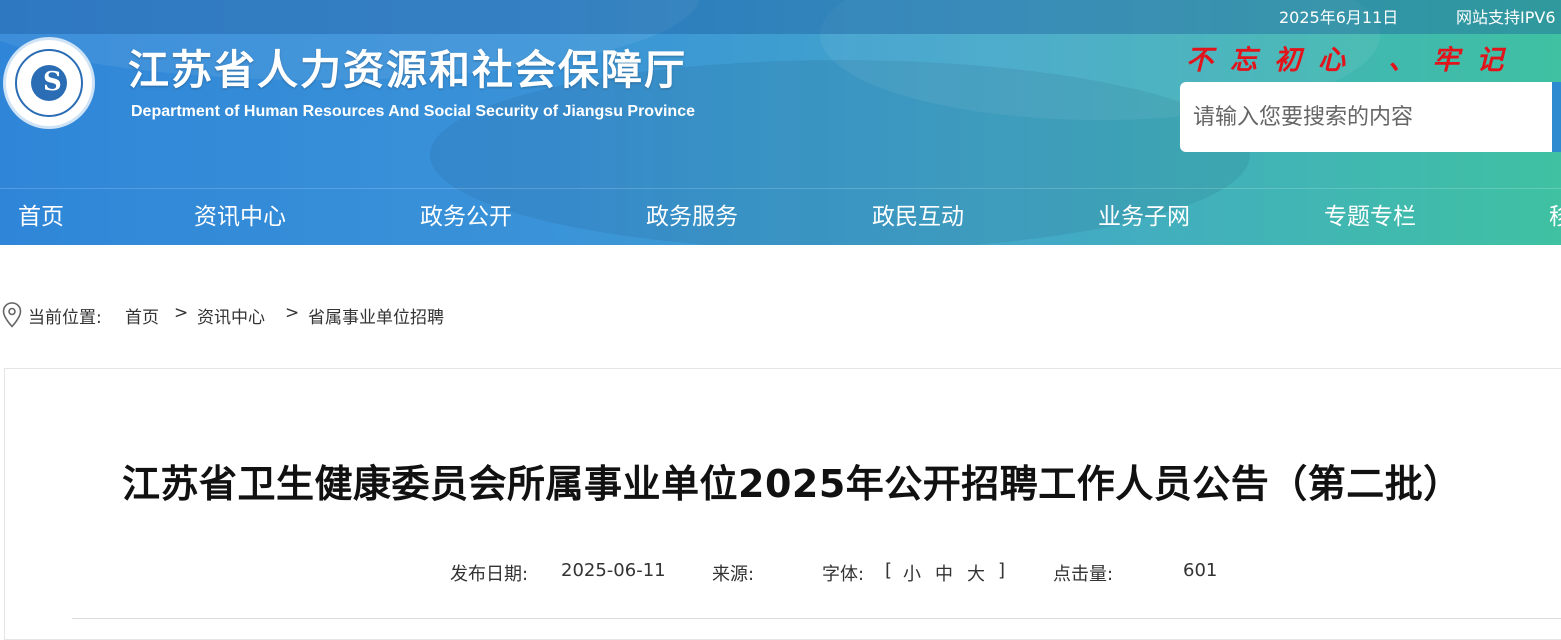 This screenshot has height=640, width=1561. What do you see at coordinates (1002, 570) in the screenshot?
I see `font-size-bracket-close: ]` at bounding box center [1002, 570].